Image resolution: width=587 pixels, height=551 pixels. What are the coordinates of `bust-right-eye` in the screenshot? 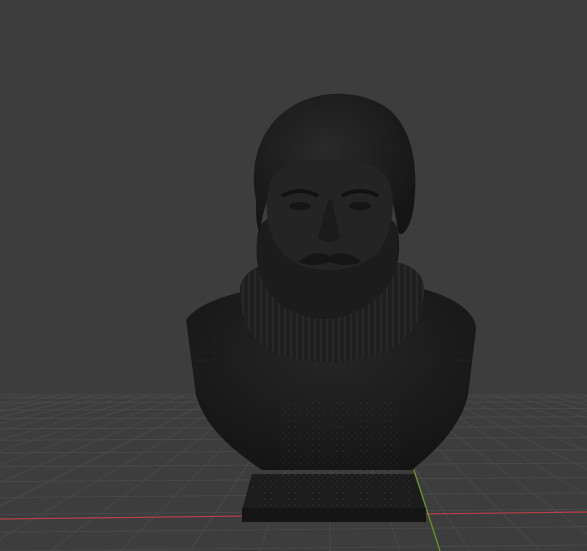 It's located at (360, 206).